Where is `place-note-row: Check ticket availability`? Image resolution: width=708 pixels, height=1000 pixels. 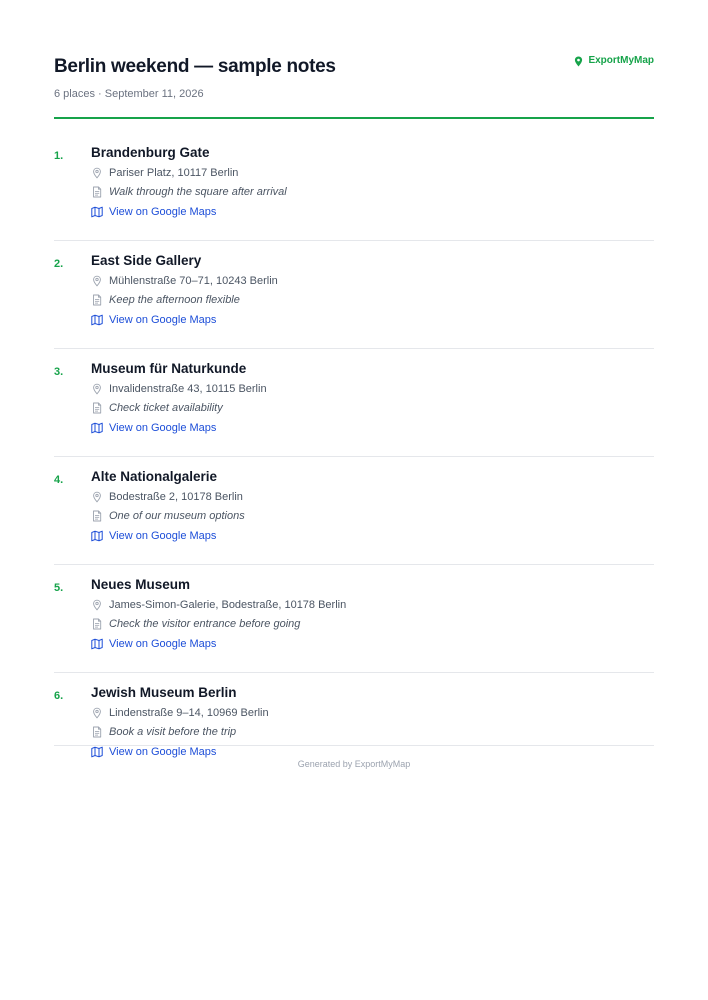 place-note-row: Check ticket availability is located at coordinates (372, 408).